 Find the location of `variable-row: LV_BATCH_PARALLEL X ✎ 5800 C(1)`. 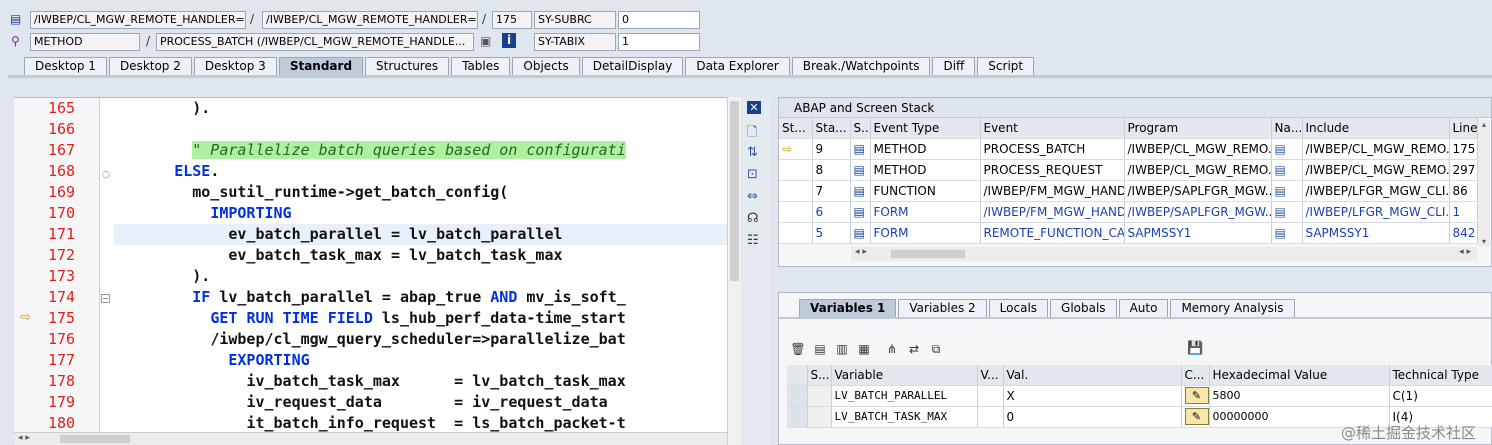

variable-row: LV_BATCH_PARALLEL X ✎ 5800 C(1) is located at coordinates (1139, 396).